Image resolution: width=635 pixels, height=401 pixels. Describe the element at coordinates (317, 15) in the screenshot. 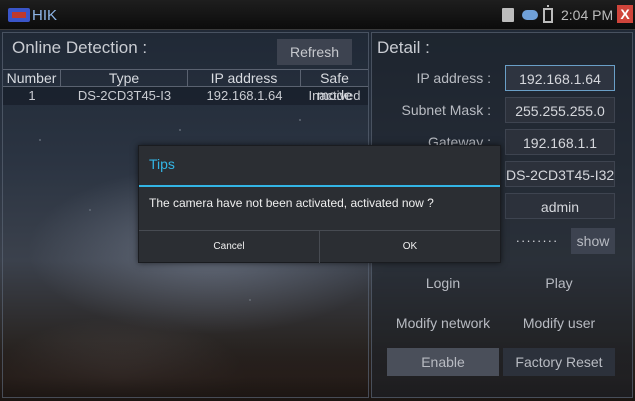

I see `status-bar: HIK 2:04 PM X` at that location.